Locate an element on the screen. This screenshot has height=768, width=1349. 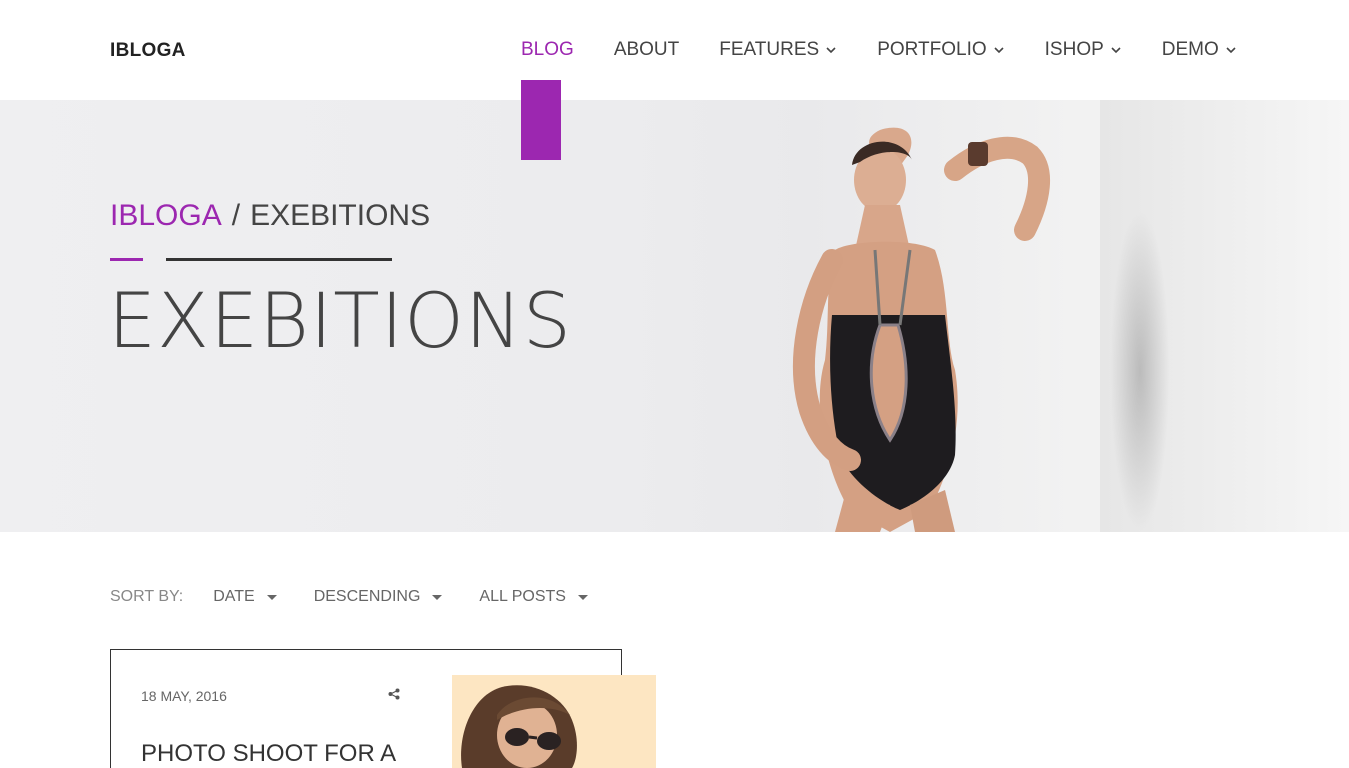
sort-order-dropdown: DESCENDING is located at coordinates (378, 597).